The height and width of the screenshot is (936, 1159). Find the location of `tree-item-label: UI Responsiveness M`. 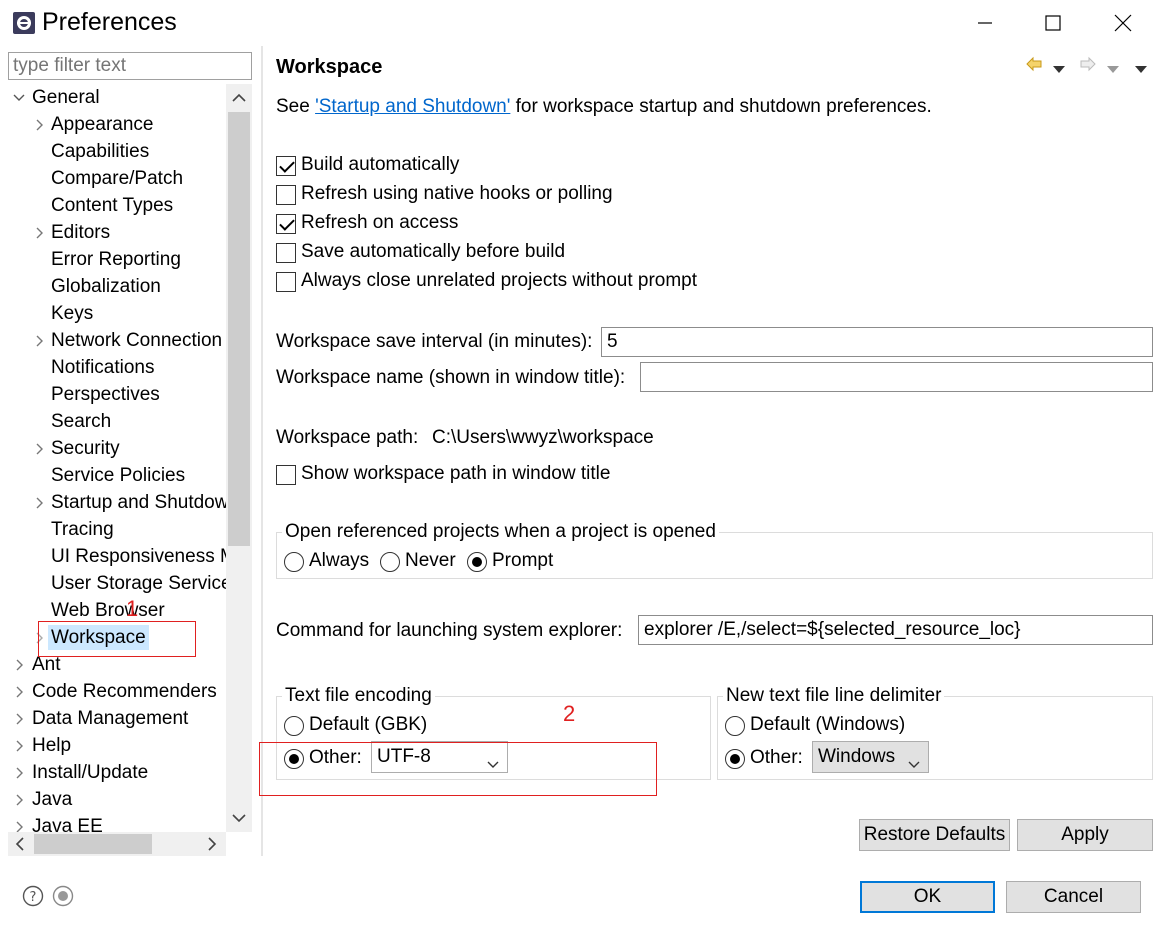

tree-item-label: UI Responsiveness M is located at coordinates (143, 556).